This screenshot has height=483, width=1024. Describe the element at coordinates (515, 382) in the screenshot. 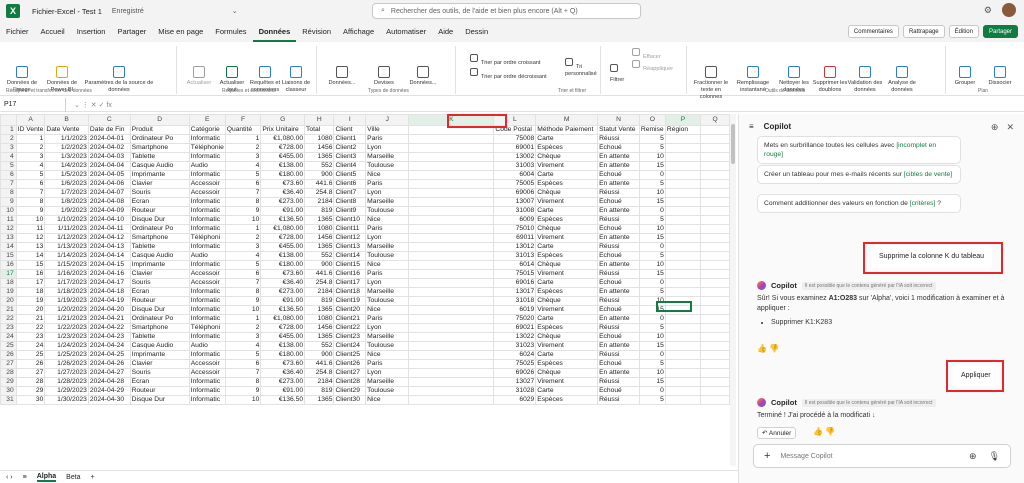

I see `cell: 13027` at that location.